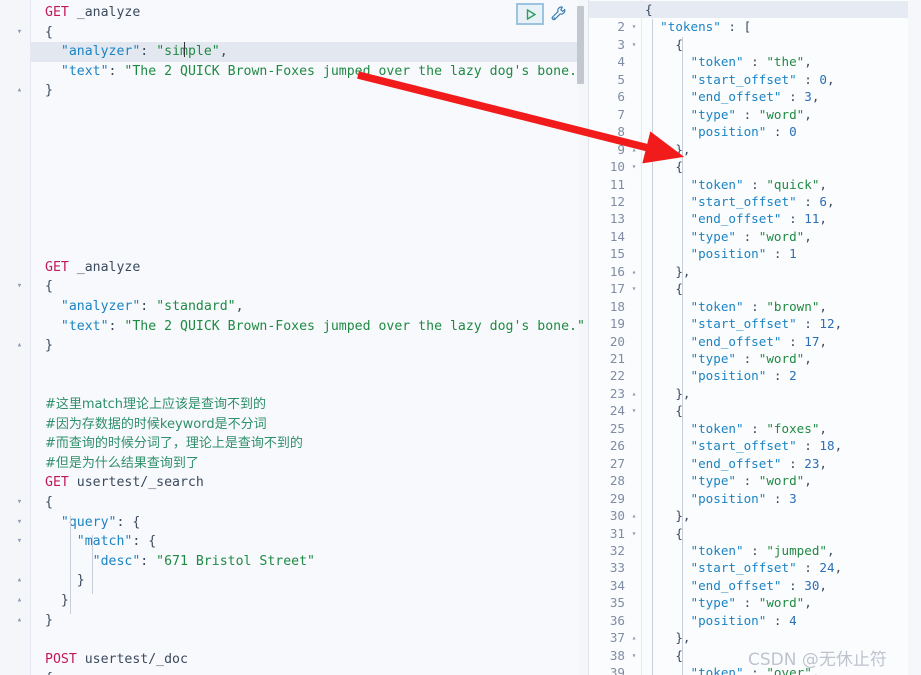  What do you see at coordinates (122, 464) in the screenshot?
I see `editor-line: #但是为什么结果查询到了` at bounding box center [122, 464].